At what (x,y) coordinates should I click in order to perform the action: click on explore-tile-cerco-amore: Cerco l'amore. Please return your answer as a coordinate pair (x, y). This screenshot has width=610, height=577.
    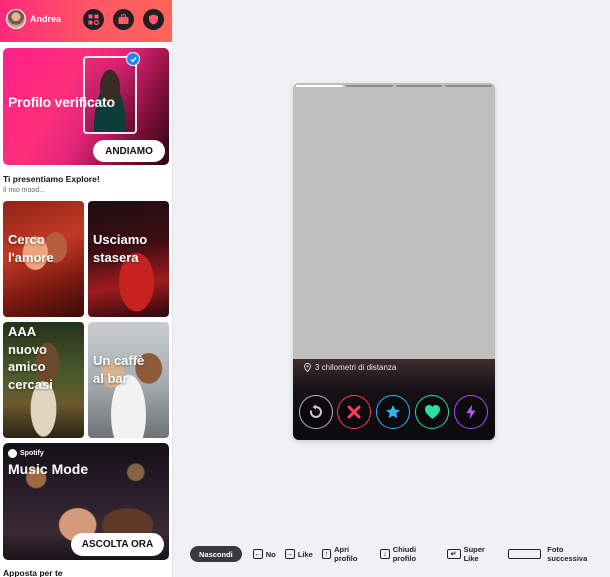
    Looking at the image, I should click on (43, 259).